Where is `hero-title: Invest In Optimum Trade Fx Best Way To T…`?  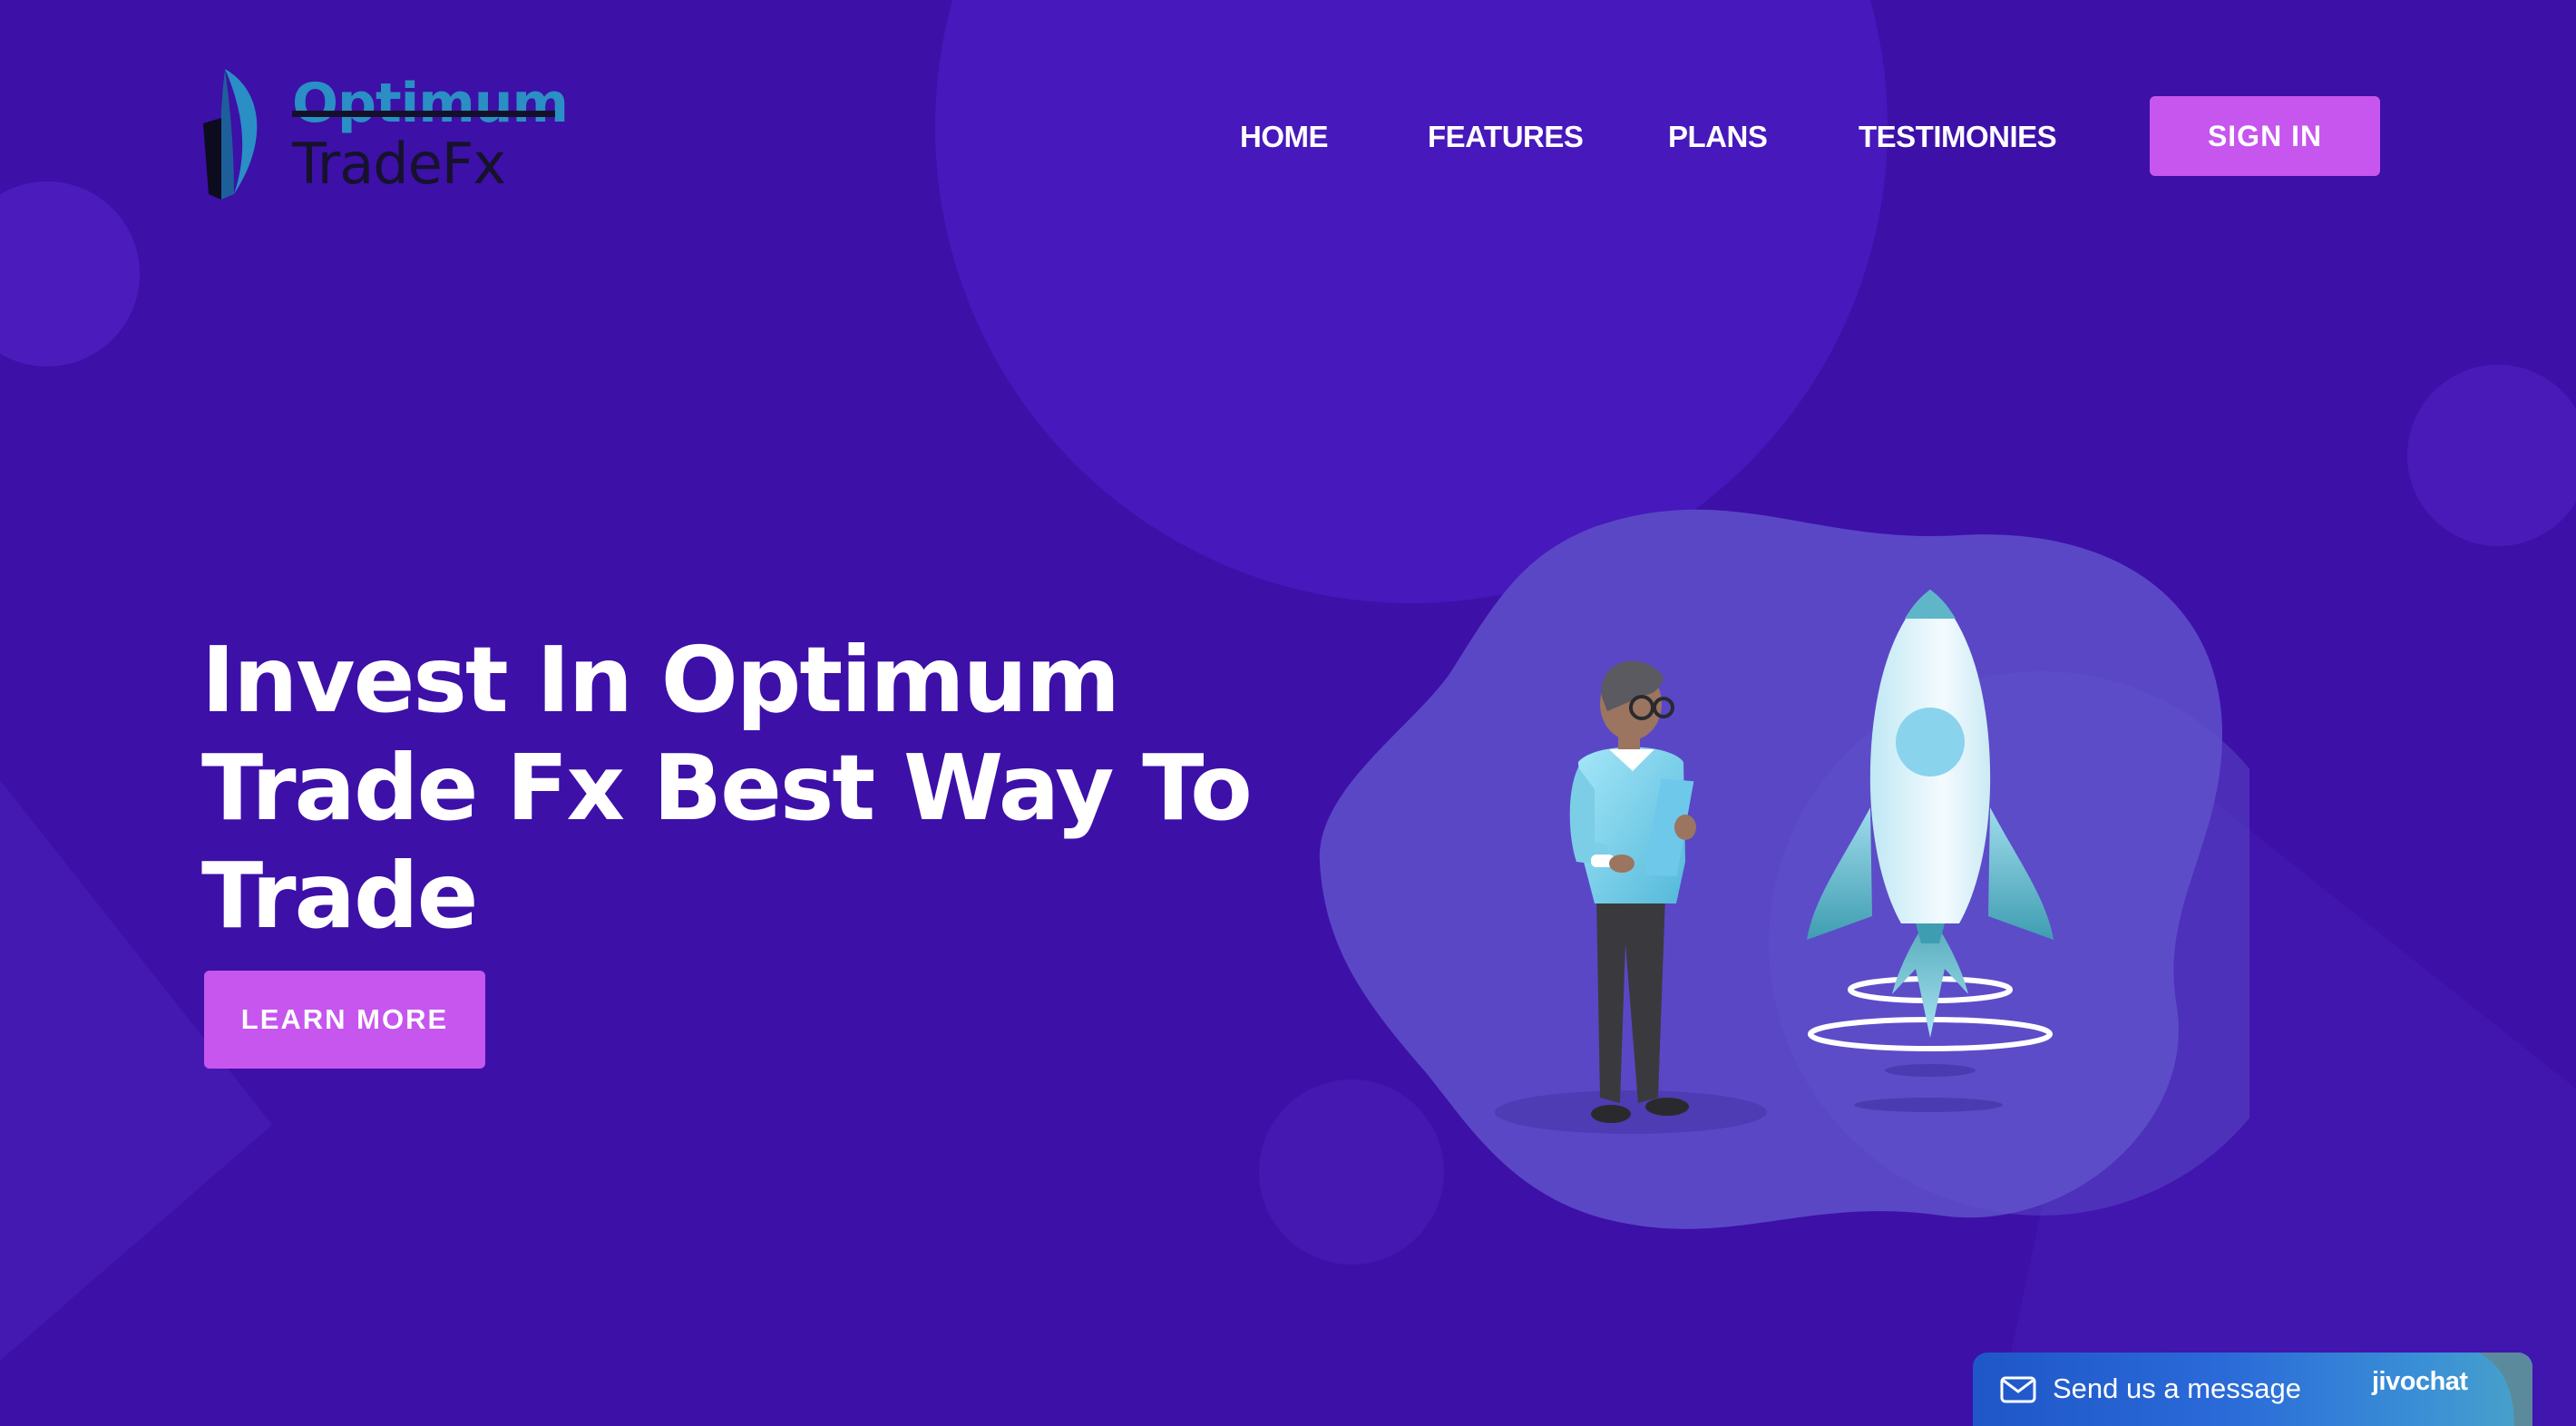
hero-title: Invest In Optimum Trade Fx Best Way To T… is located at coordinates (745, 788).